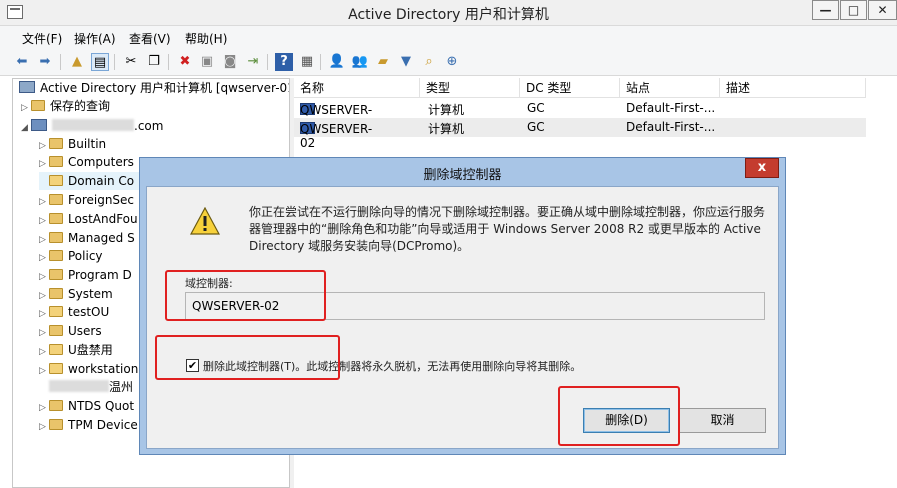 The height and width of the screenshot is (488, 897). I want to click on cut-icon: ✂, so click(131, 62).